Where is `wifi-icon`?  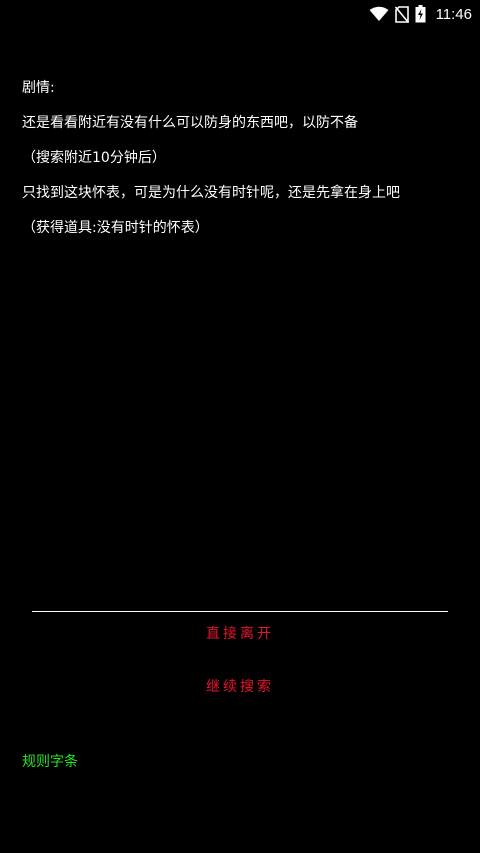
wifi-icon is located at coordinates (379, 14).